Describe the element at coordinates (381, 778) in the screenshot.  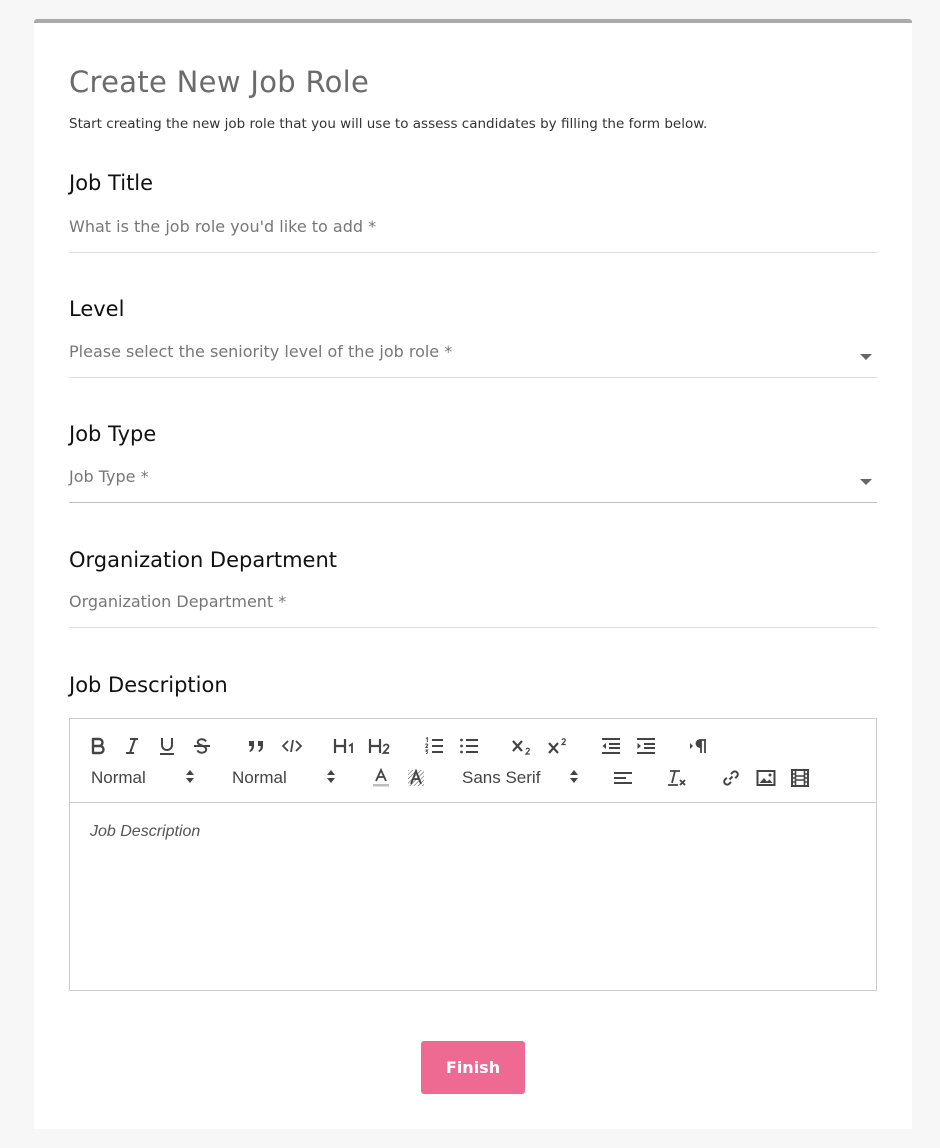
I see `text-color-icon` at that location.